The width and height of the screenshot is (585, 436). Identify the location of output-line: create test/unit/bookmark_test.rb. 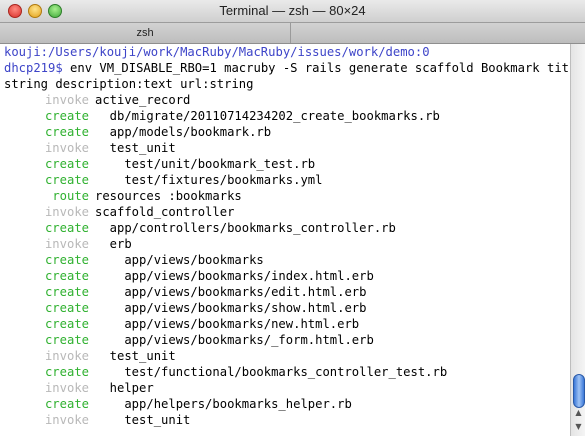
(285, 164).